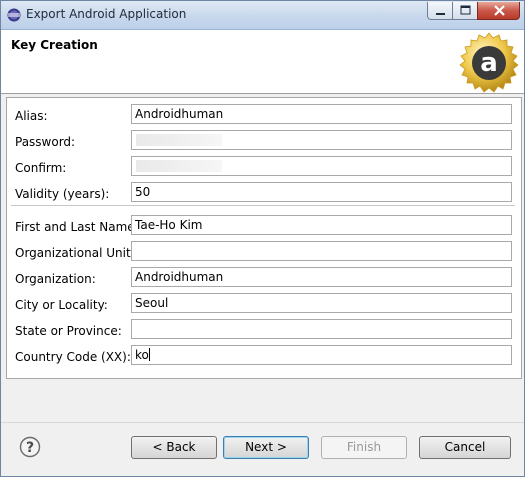 The image size is (525, 477). I want to click on android-logo-icon: a, so click(489, 62).